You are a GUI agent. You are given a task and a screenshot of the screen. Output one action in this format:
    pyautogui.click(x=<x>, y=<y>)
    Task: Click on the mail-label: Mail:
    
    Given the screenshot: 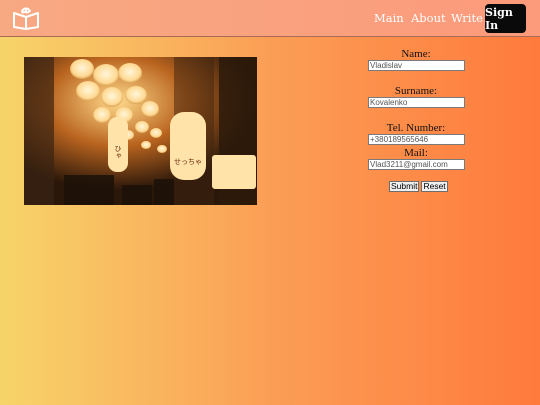 What is the action you would take?
    pyautogui.click(x=416, y=153)
    